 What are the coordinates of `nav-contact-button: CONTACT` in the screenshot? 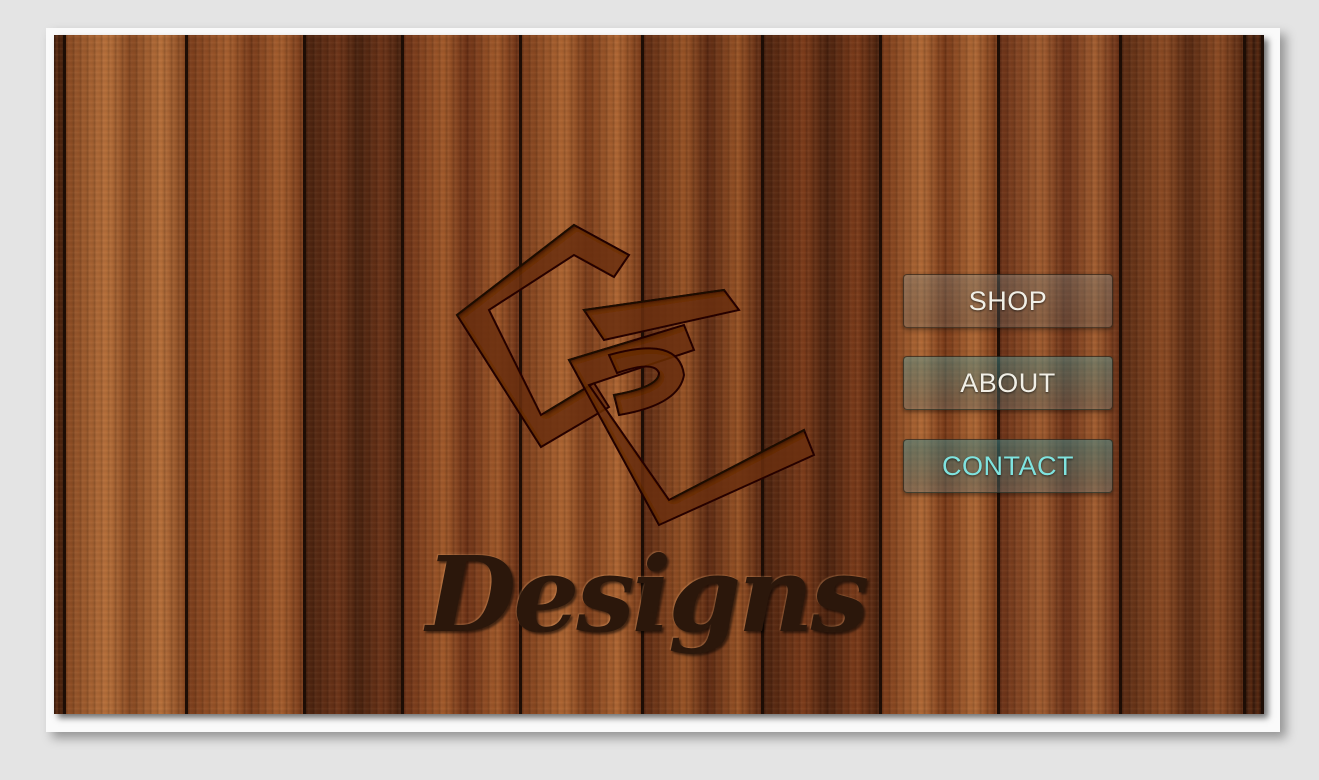 It's located at (1008, 466).